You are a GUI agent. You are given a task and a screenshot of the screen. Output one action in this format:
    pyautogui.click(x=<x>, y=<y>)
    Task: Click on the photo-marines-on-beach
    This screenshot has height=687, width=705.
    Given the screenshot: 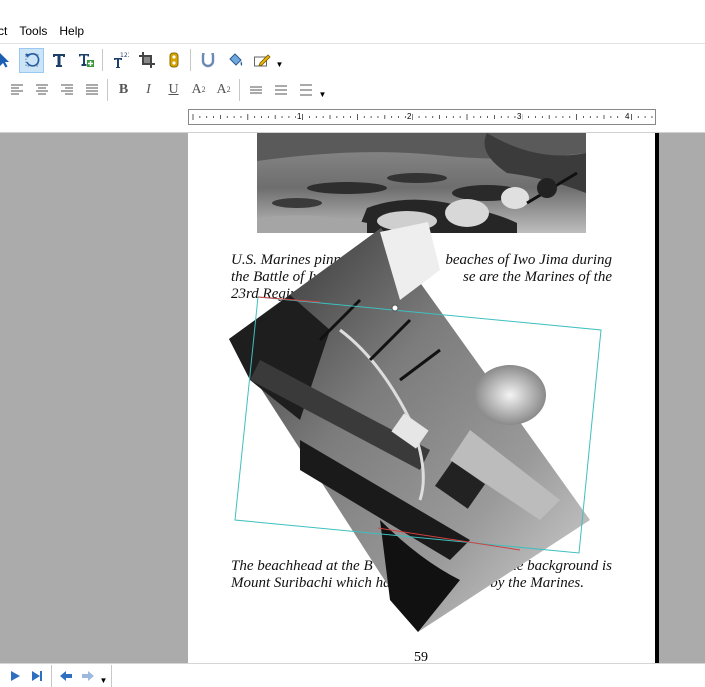 What is the action you would take?
    pyautogui.click(x=421, y=183)
    